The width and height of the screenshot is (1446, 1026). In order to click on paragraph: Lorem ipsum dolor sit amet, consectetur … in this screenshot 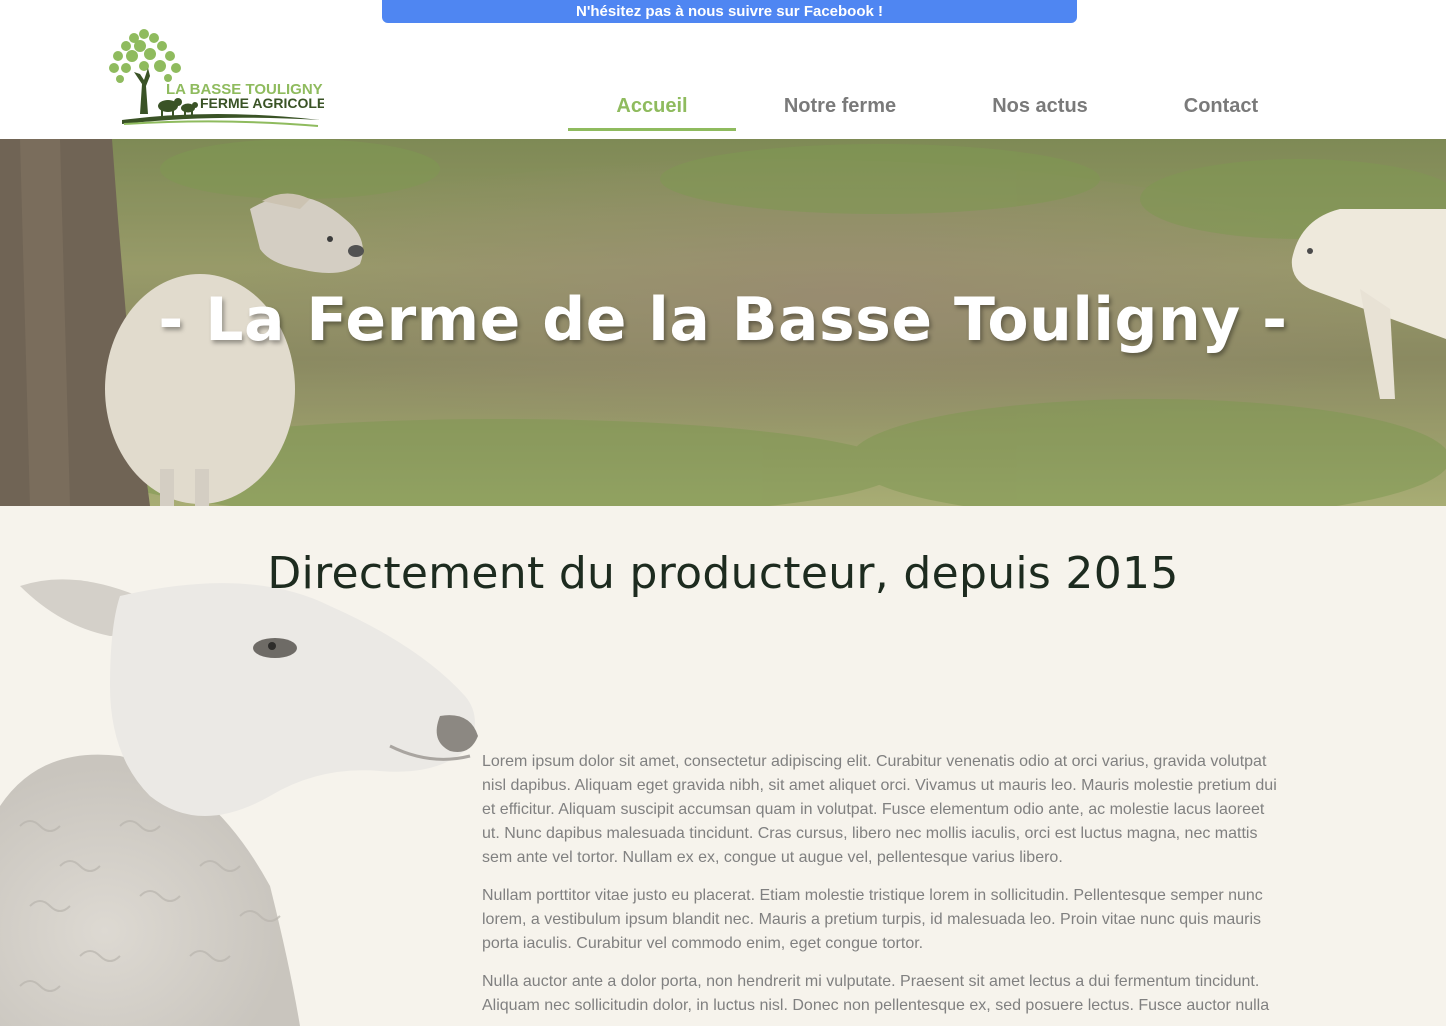, I will do `click(879, 809)`.